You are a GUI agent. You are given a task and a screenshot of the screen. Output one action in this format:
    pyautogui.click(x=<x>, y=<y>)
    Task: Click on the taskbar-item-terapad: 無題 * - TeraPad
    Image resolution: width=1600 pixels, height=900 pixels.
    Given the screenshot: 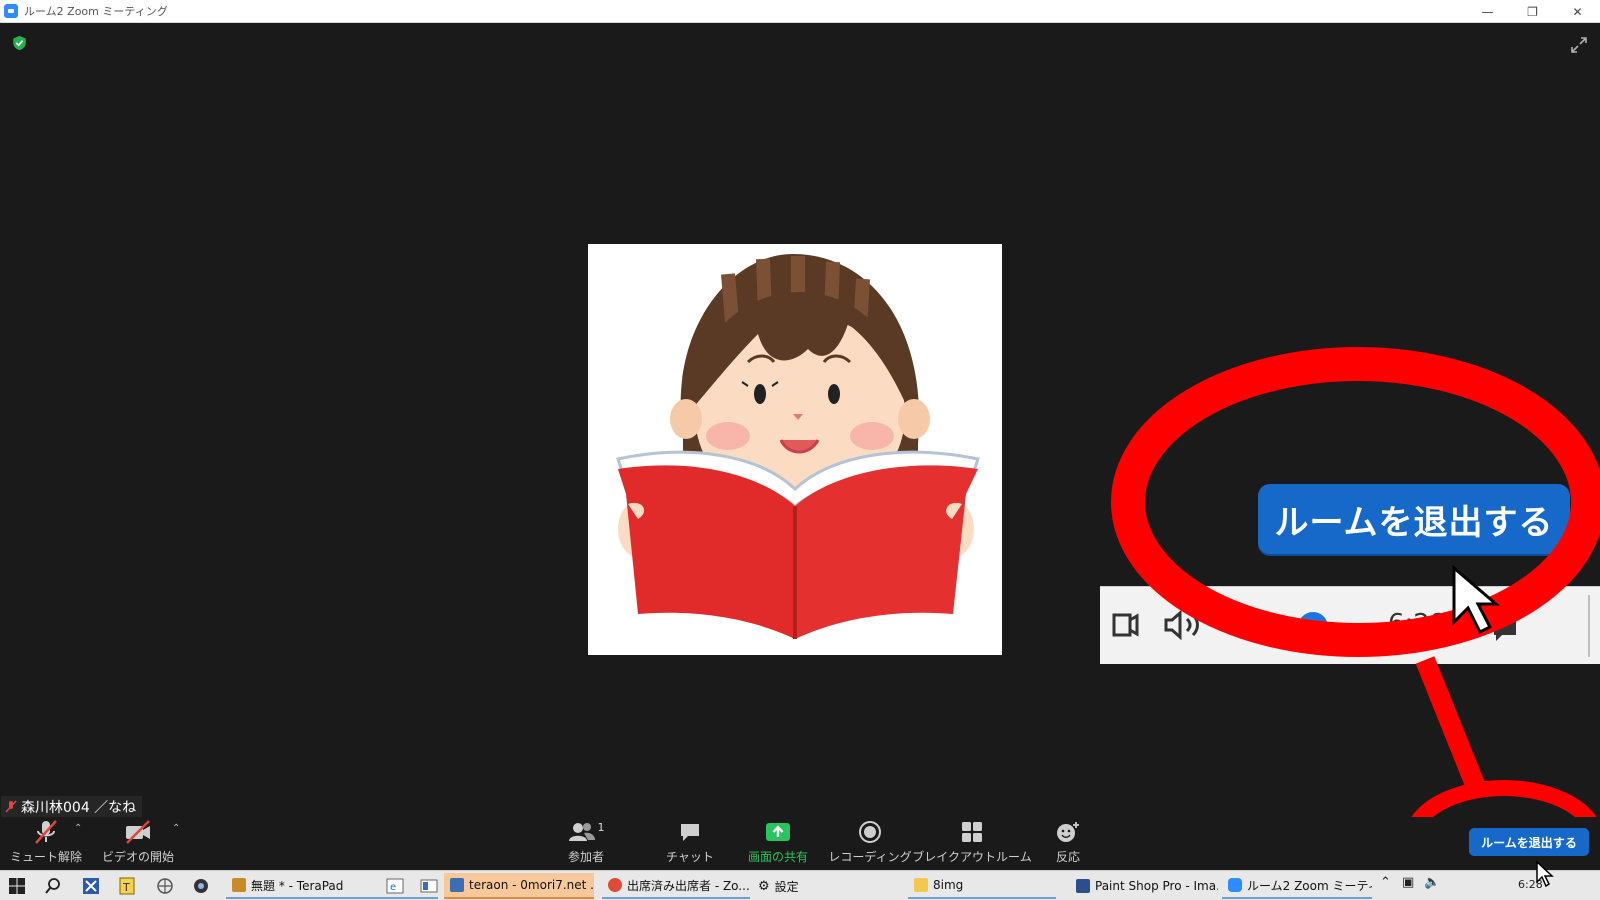 What is the action you would take?
    pyautogui.click(x=332, y=886)
    